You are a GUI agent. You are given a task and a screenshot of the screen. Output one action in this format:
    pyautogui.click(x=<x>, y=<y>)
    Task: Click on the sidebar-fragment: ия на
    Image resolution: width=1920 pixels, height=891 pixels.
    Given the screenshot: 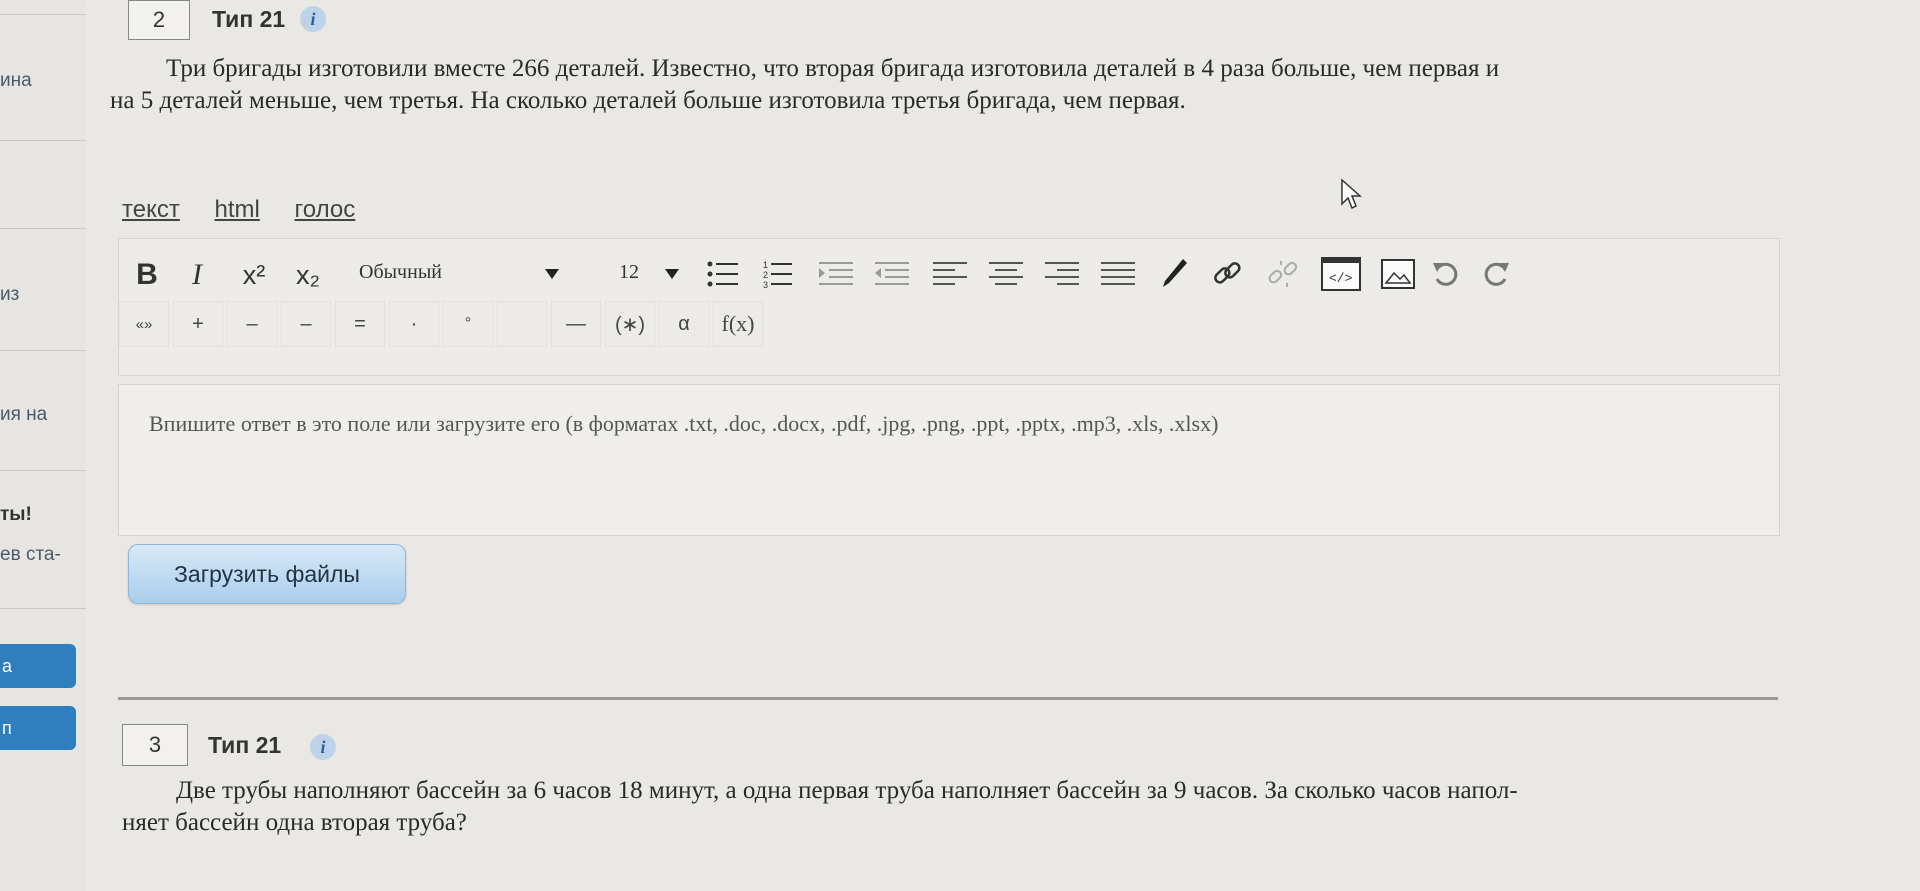 What is the action you would take?
    pyautogui.click(x=24, y=414)
    